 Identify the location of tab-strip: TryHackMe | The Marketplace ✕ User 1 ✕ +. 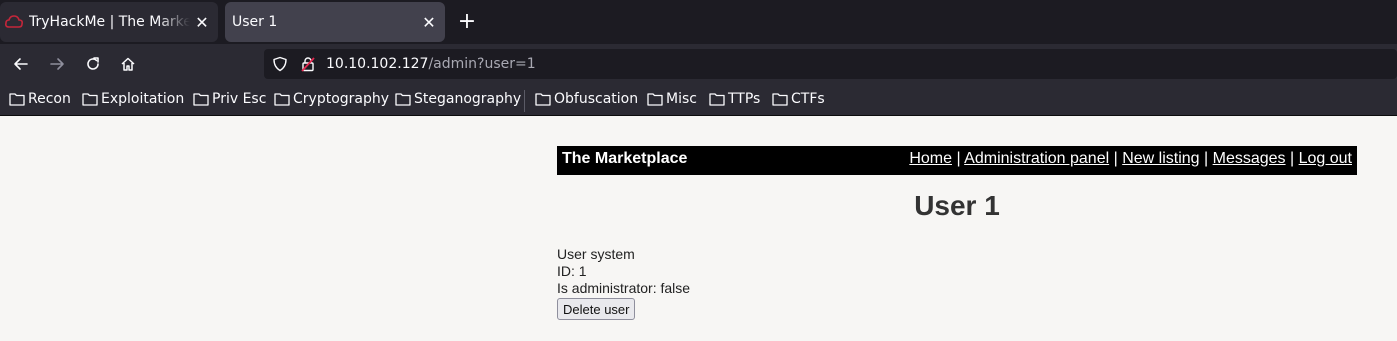
(698, 22).